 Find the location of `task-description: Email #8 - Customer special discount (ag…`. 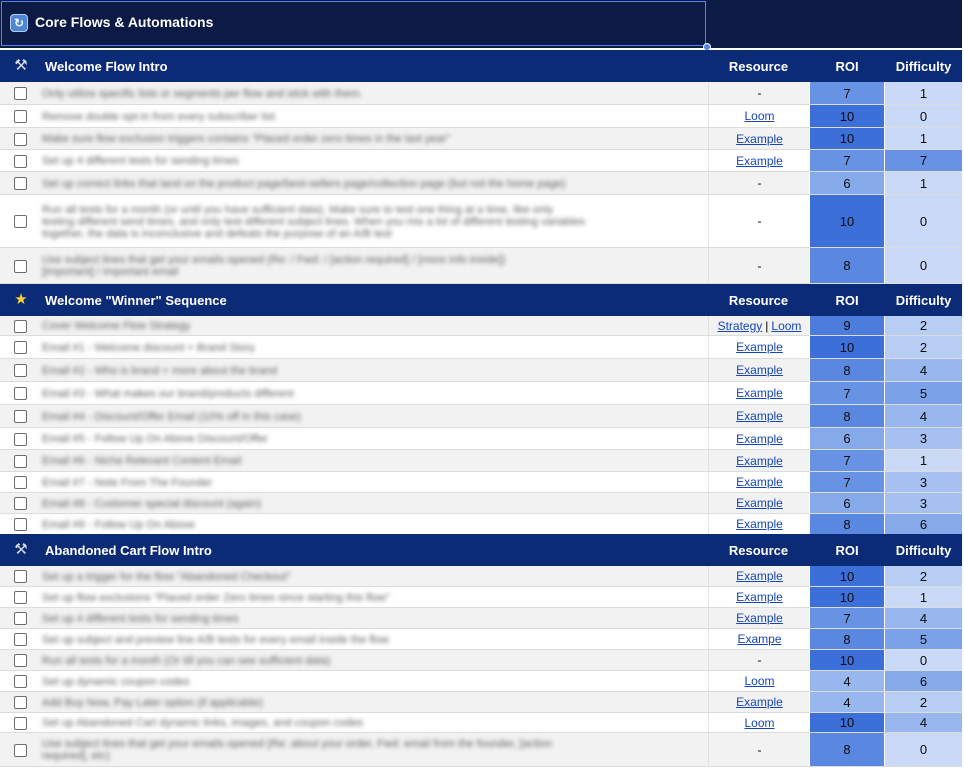

task-description: Email #8 - Customer special discount (ag… is located at coordinates (374, 504).